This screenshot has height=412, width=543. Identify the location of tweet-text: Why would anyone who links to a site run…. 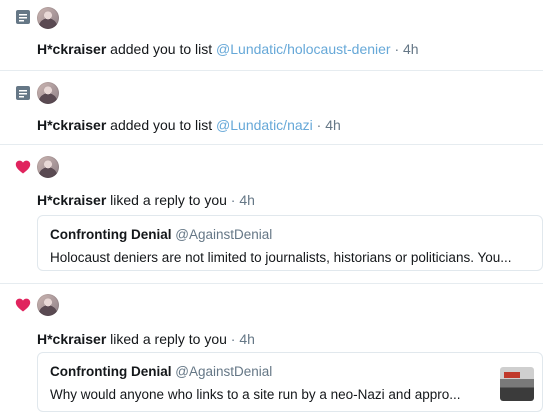
(255, 394).